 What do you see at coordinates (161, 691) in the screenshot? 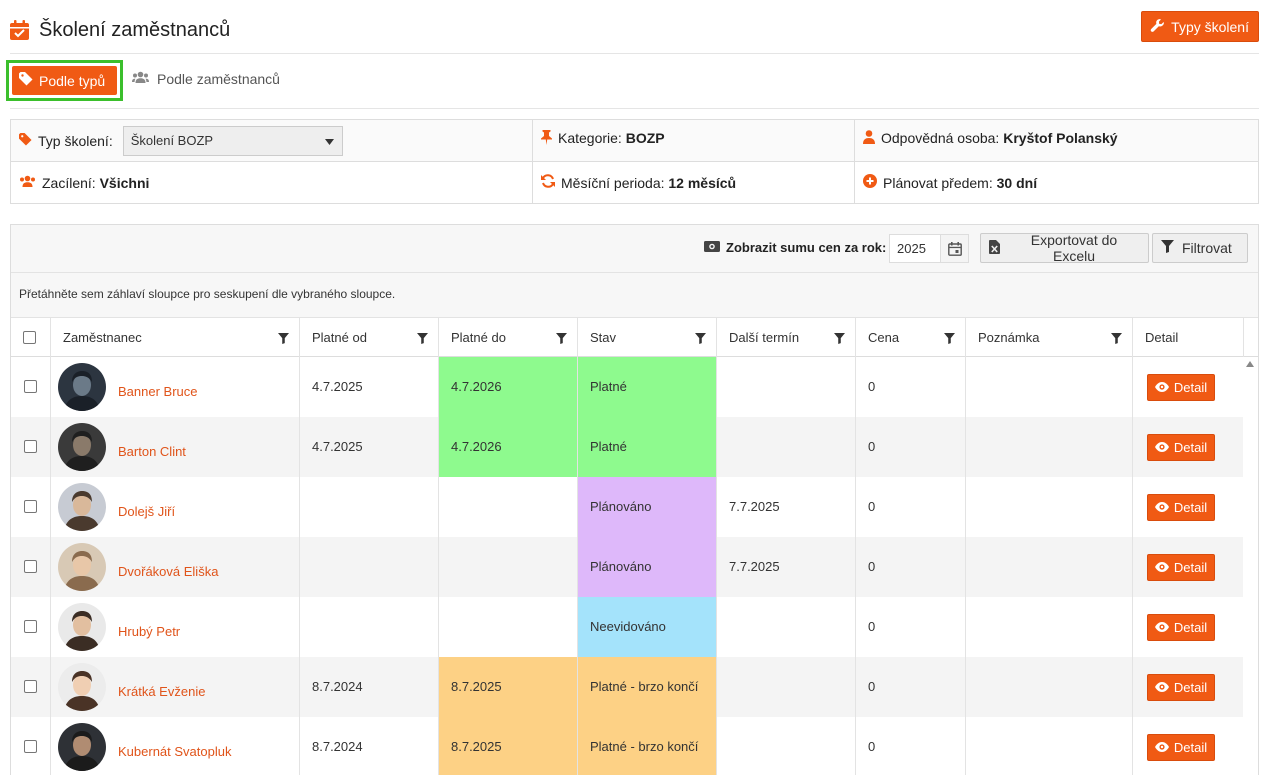
I see `employee-name-link: Krátká Evženie` at bounding box center [161, 691].